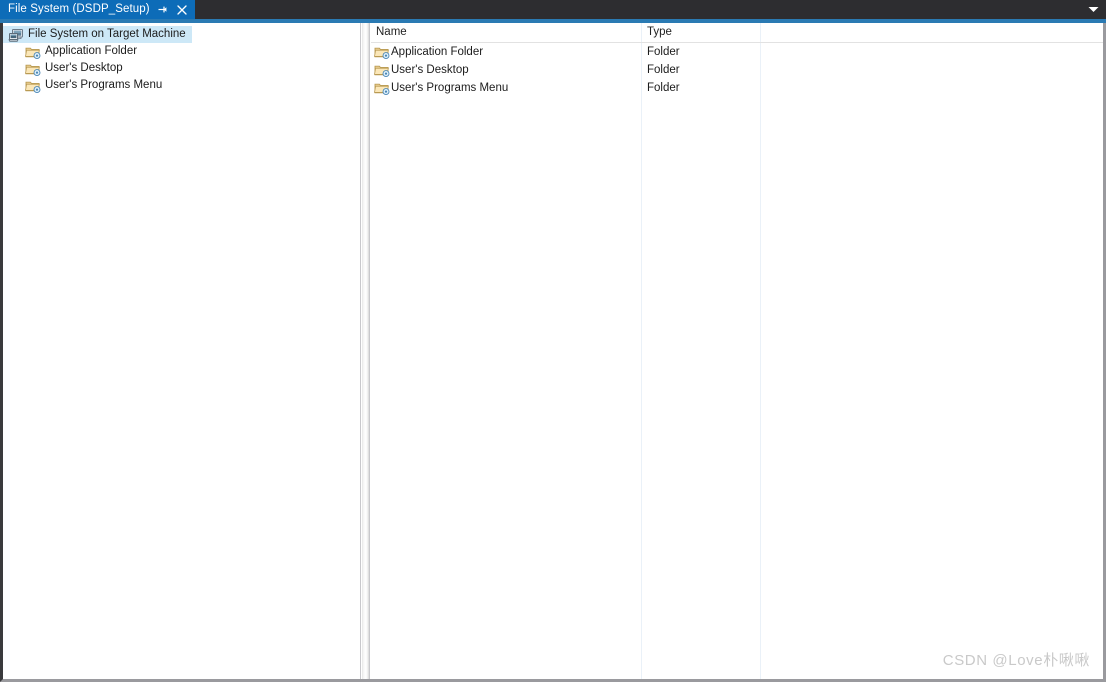 The image size is (1106, 682). I want to click on close-icon, so click(182, 10).